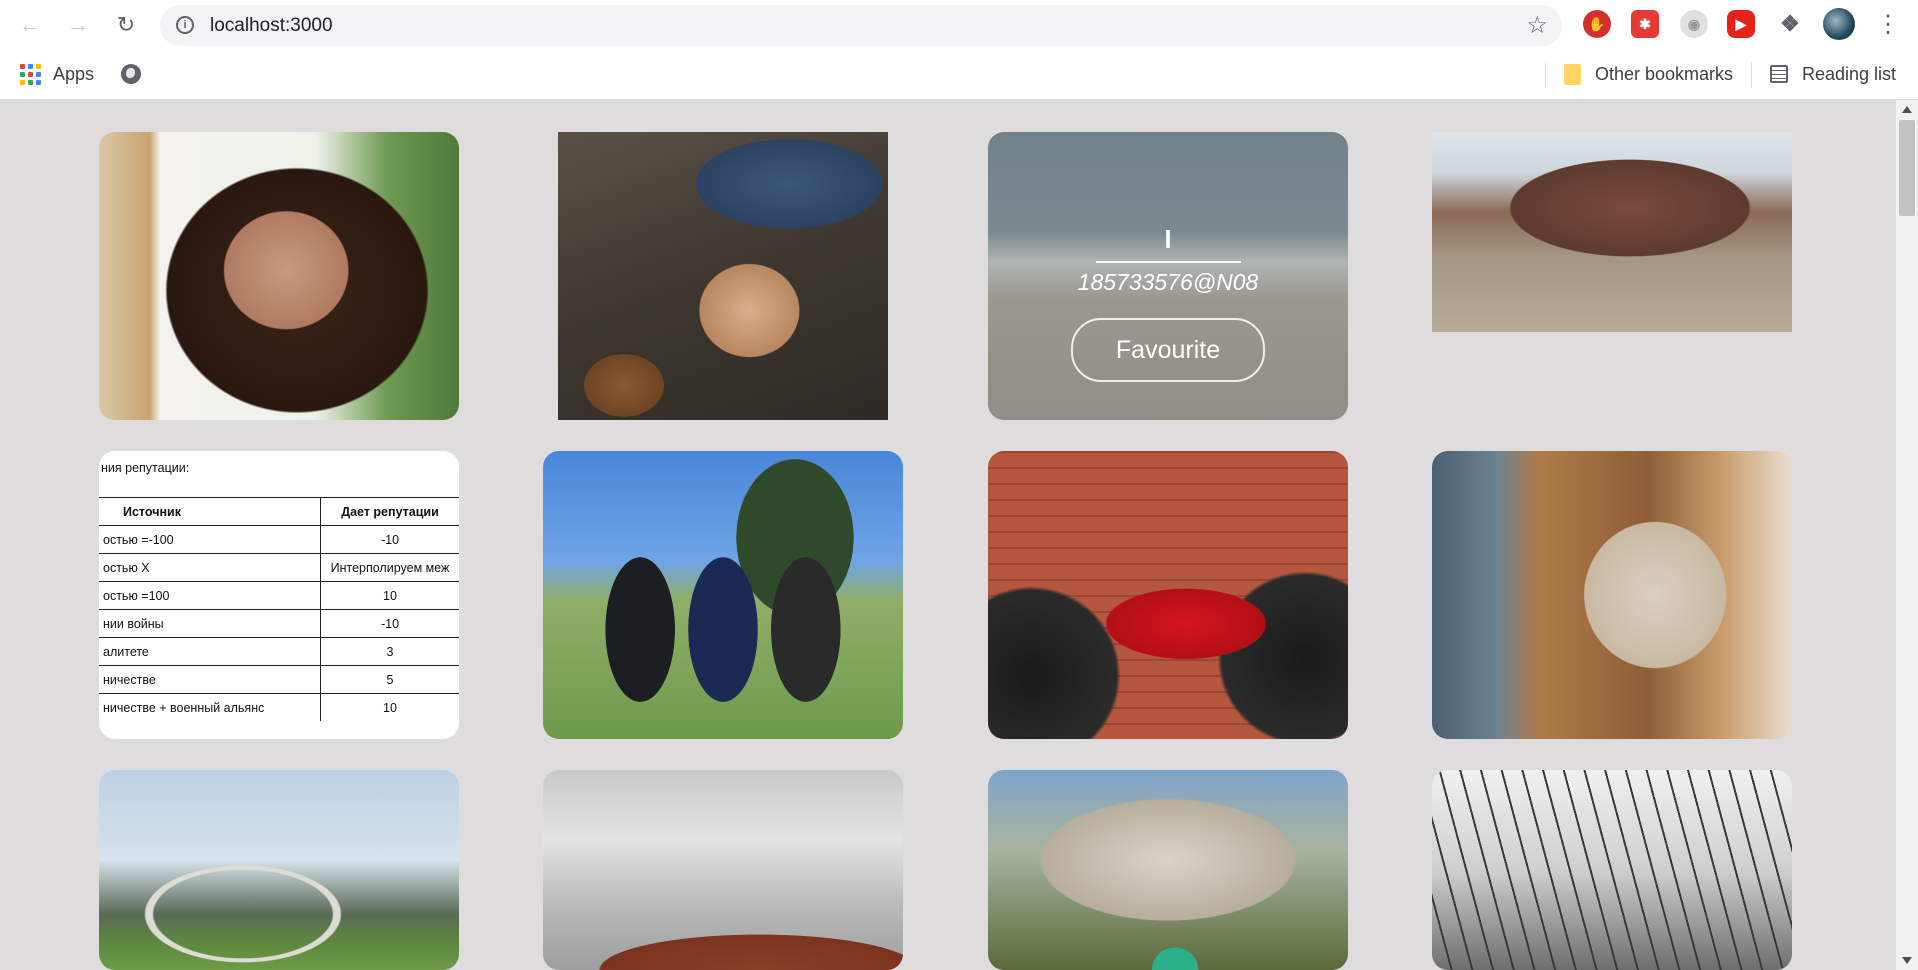  What do you see at coordinates (210, 651) in the screenshot?
I see `table-cell: алитете` at bounding box center [210, 651].